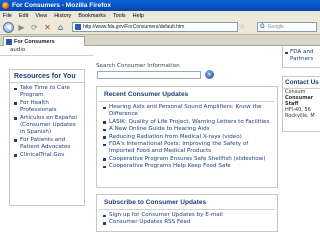  I want to click on menu-view: View, so click(41, 16).